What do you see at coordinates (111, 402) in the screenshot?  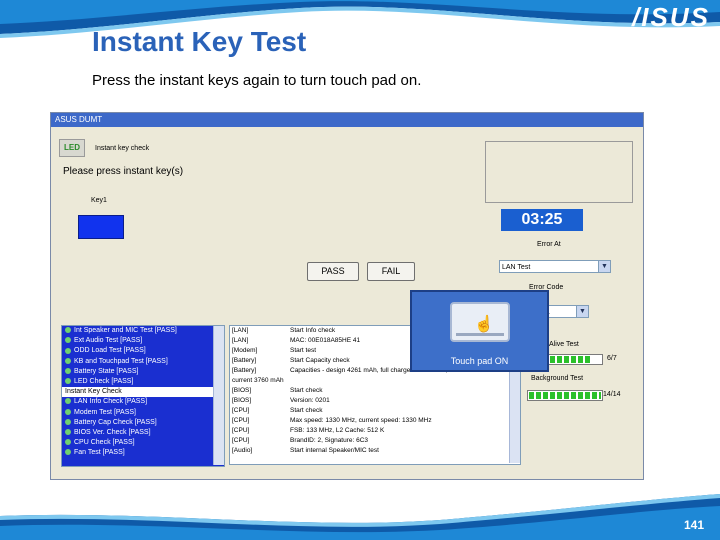 I see `test-list-item-label: LAN Info Check [PASS]` at bounding box center [111, 402].